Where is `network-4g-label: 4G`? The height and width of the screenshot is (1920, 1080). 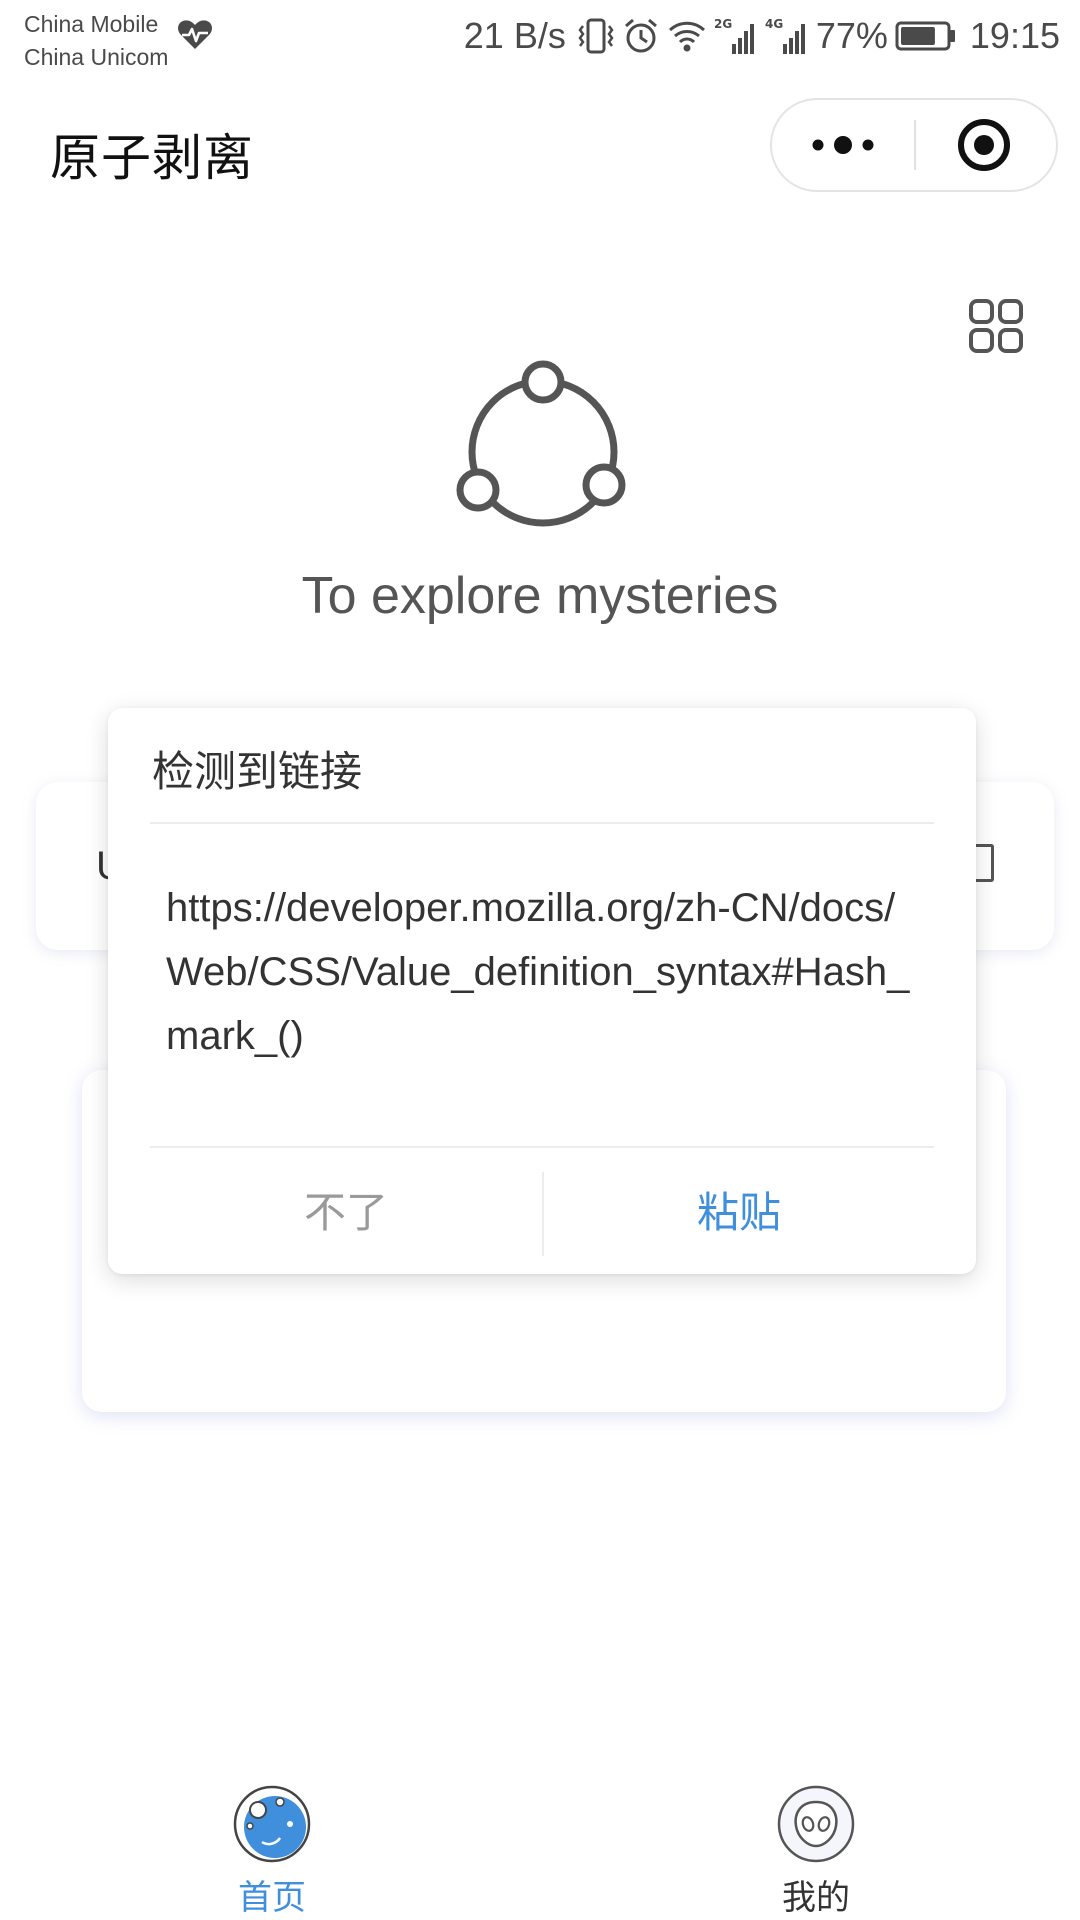 network-4g-label: 4G is located at coordinates (774, 24).